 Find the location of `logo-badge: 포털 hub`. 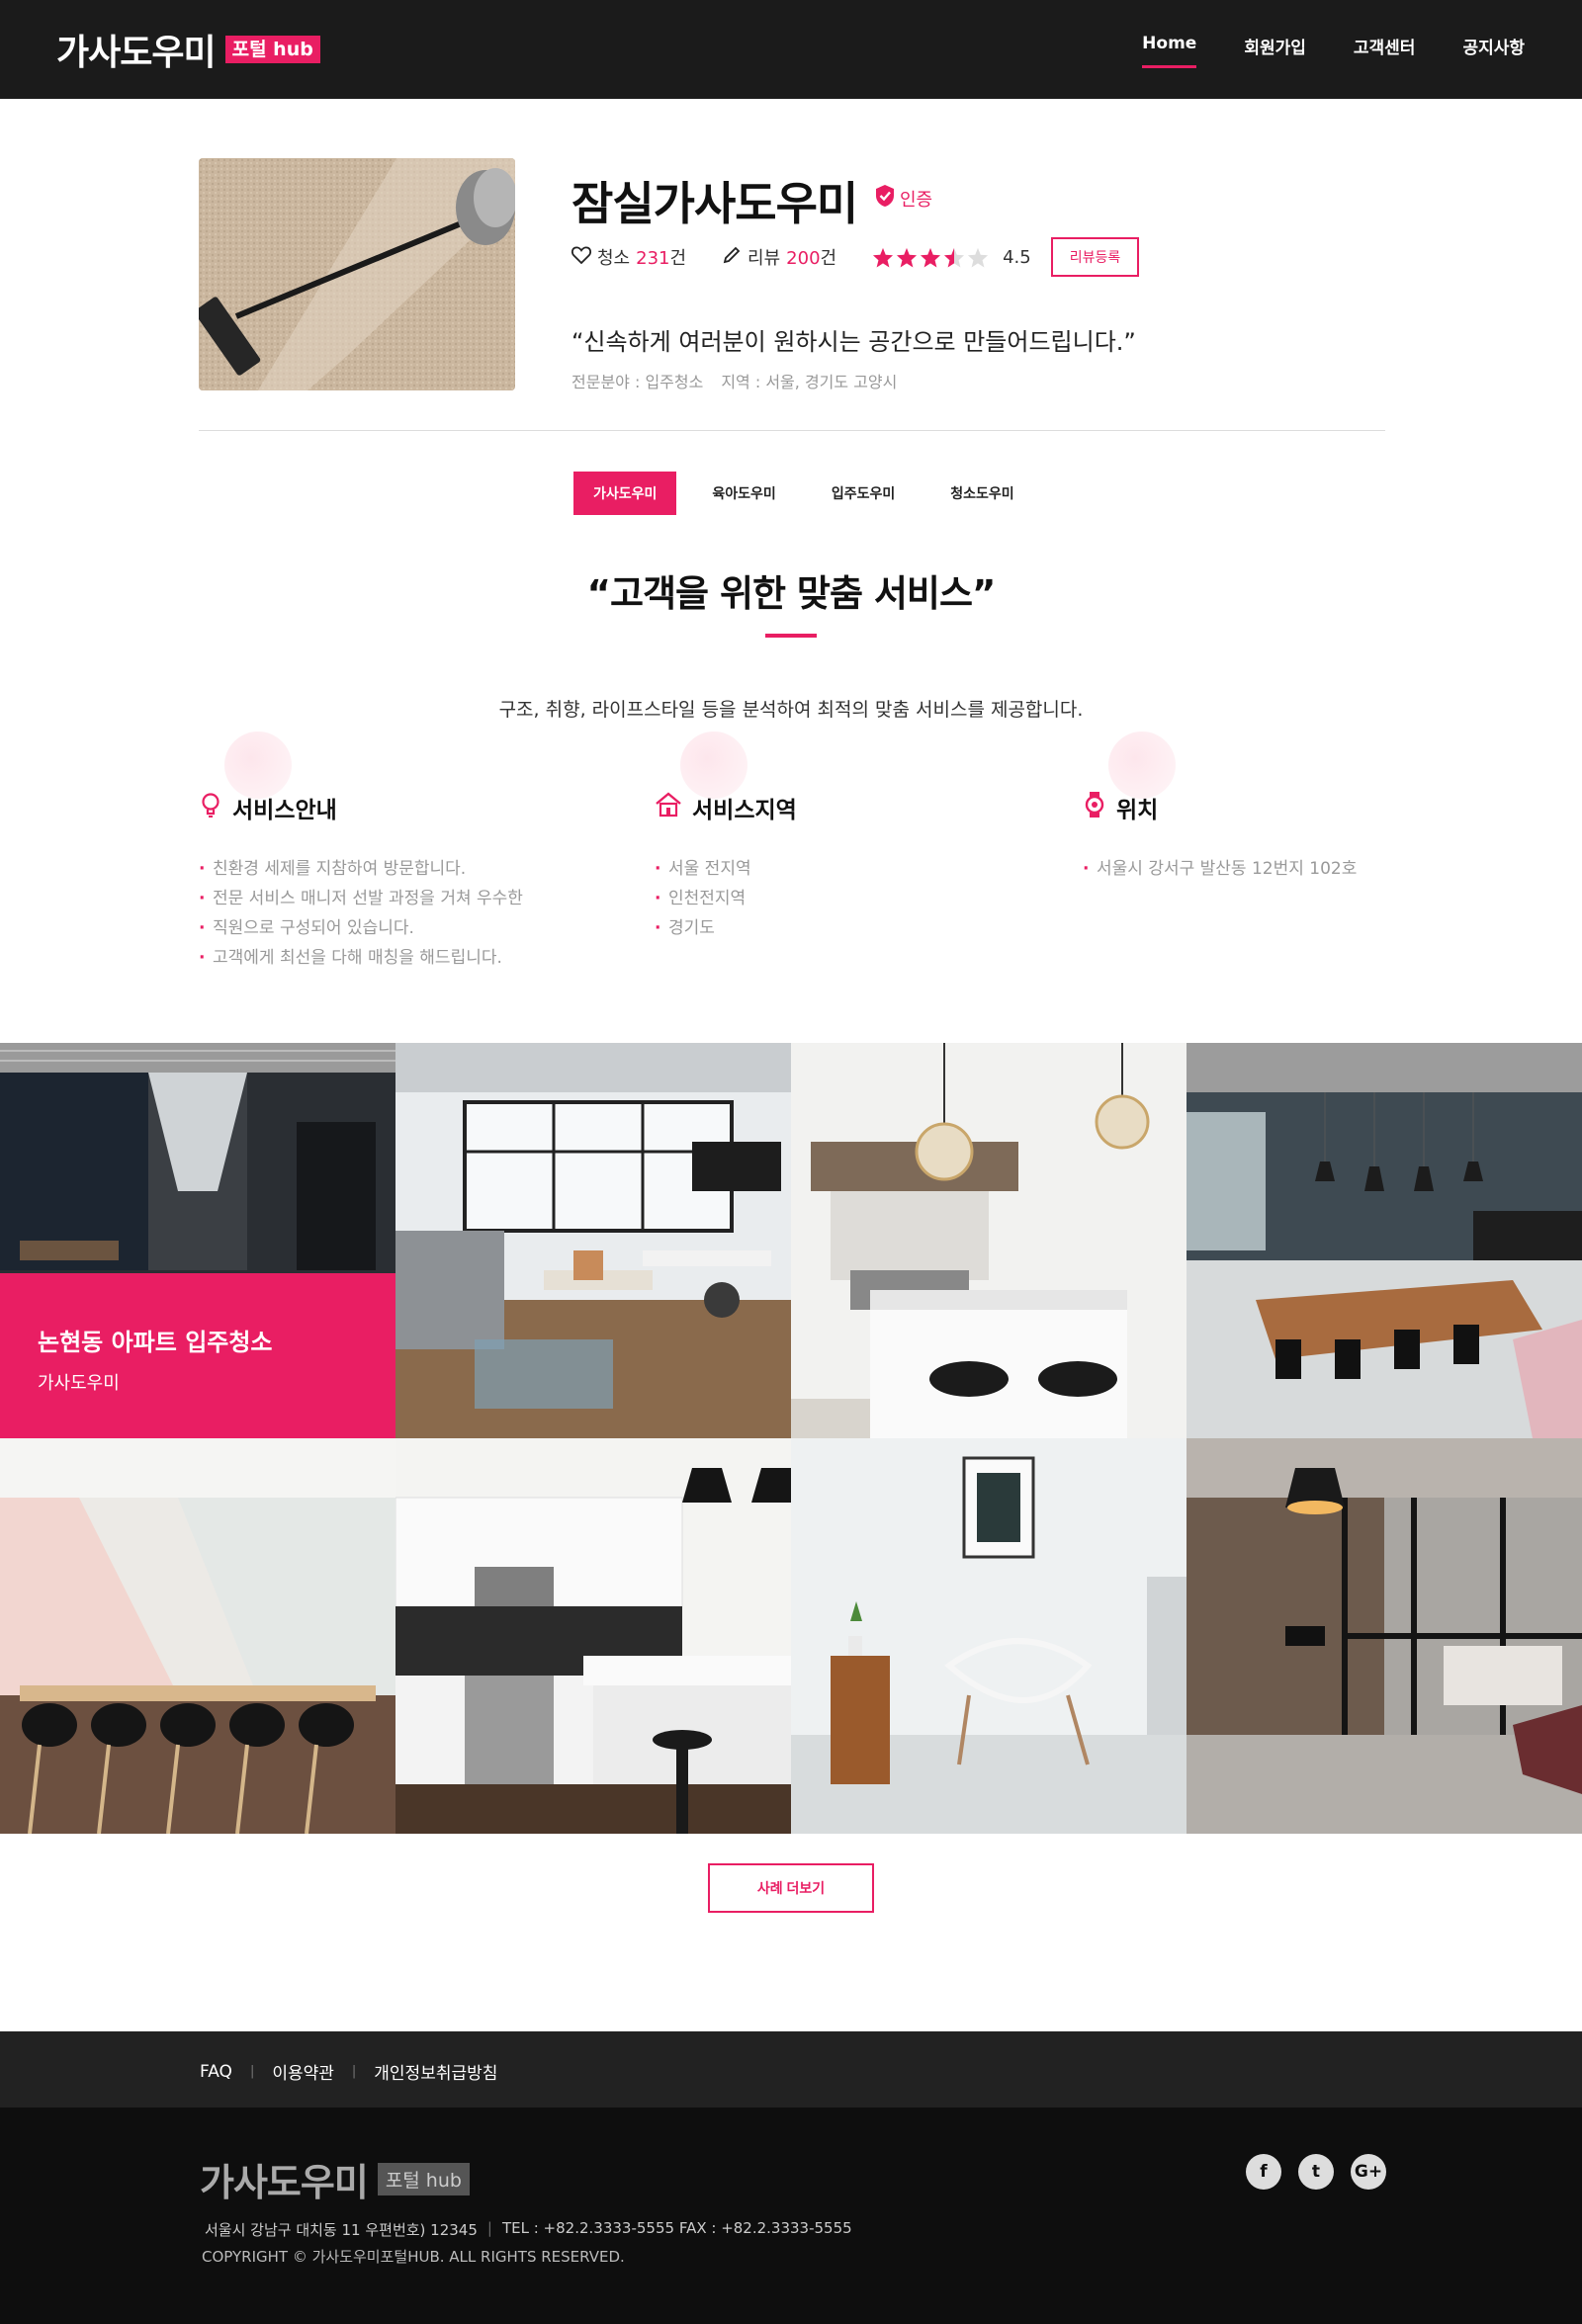

logo-badge: 포털 hub is located at coordinates (272, 49).